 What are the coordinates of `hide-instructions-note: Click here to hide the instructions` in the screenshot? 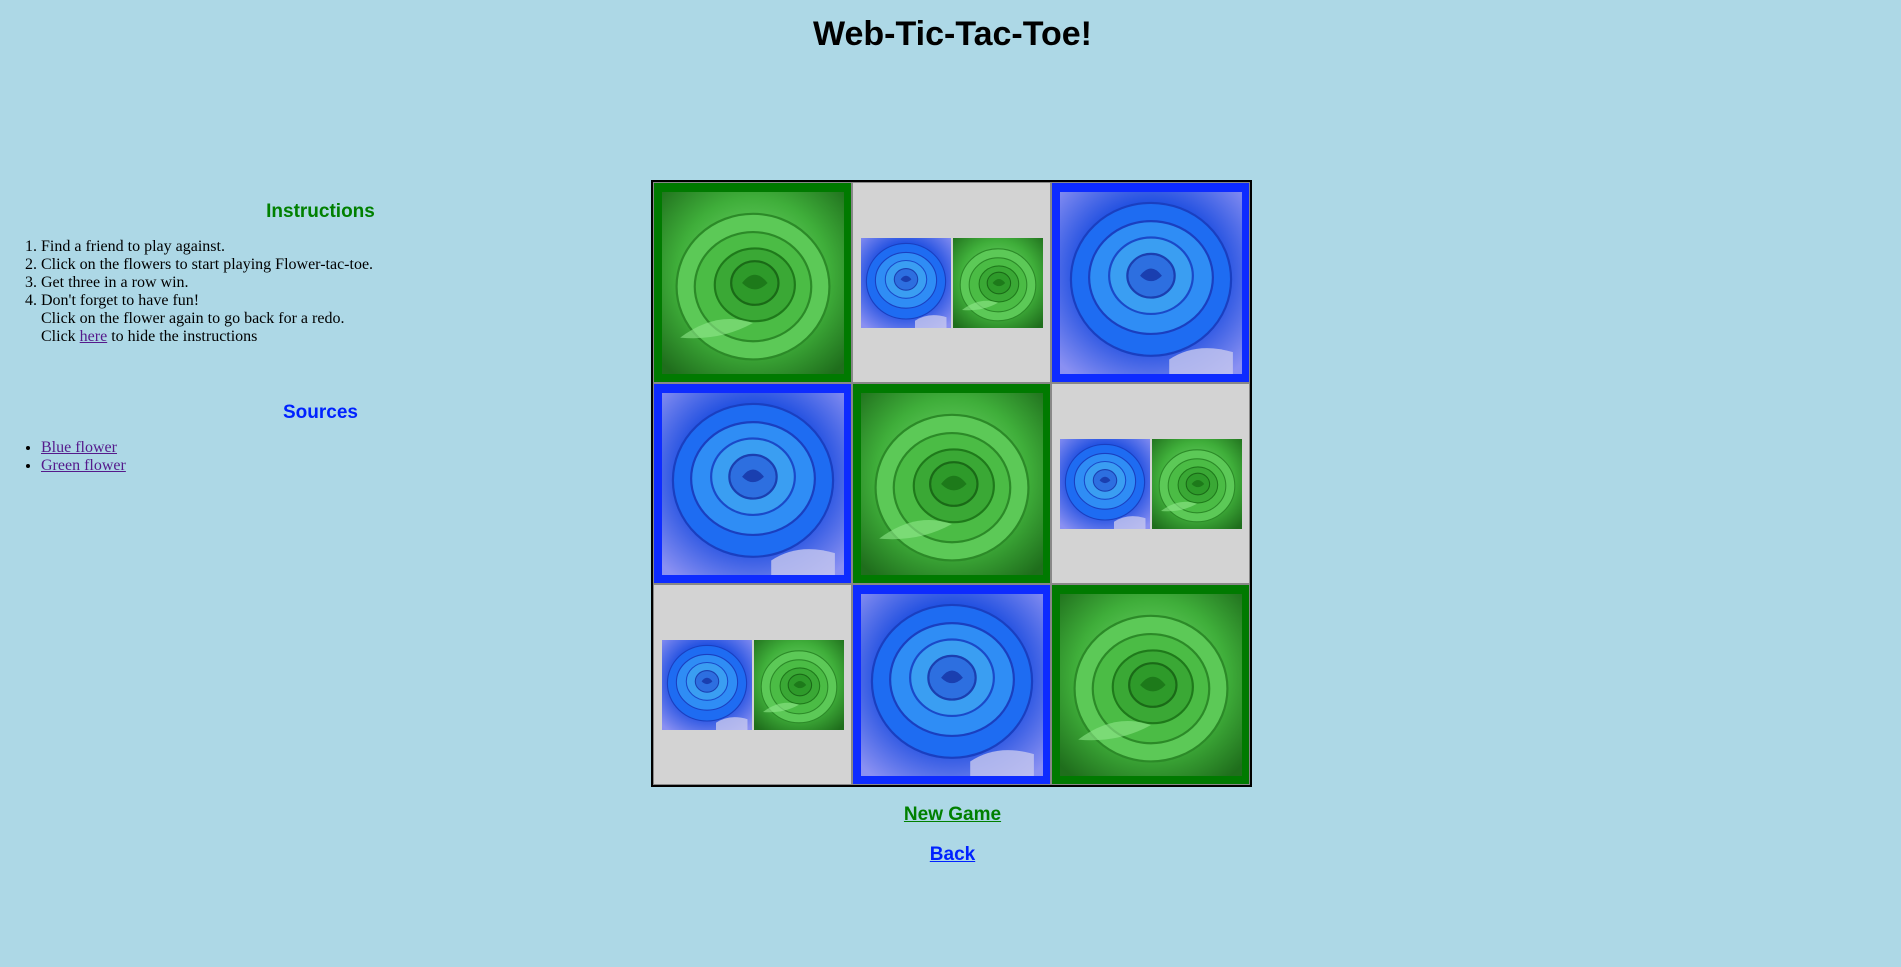 It's located at (341, 337).